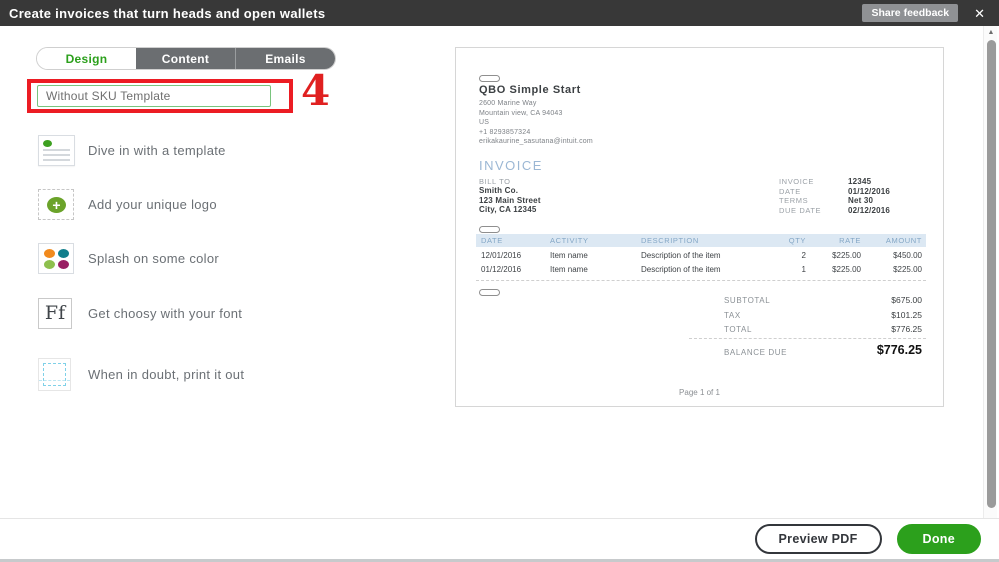 This screenshot has height=562, width=999. I want to click on scroll-up-icon: ▲, so click(991, 32).